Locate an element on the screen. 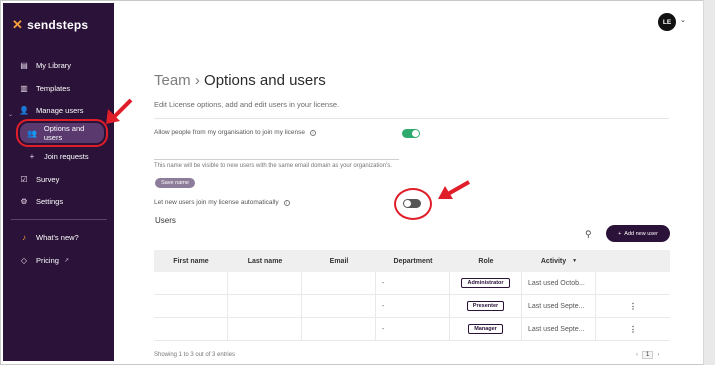 The height and width of the screenshot is (365, 715). sendsteps-logo-icon: ✕ is located at coordinates (18, 24).